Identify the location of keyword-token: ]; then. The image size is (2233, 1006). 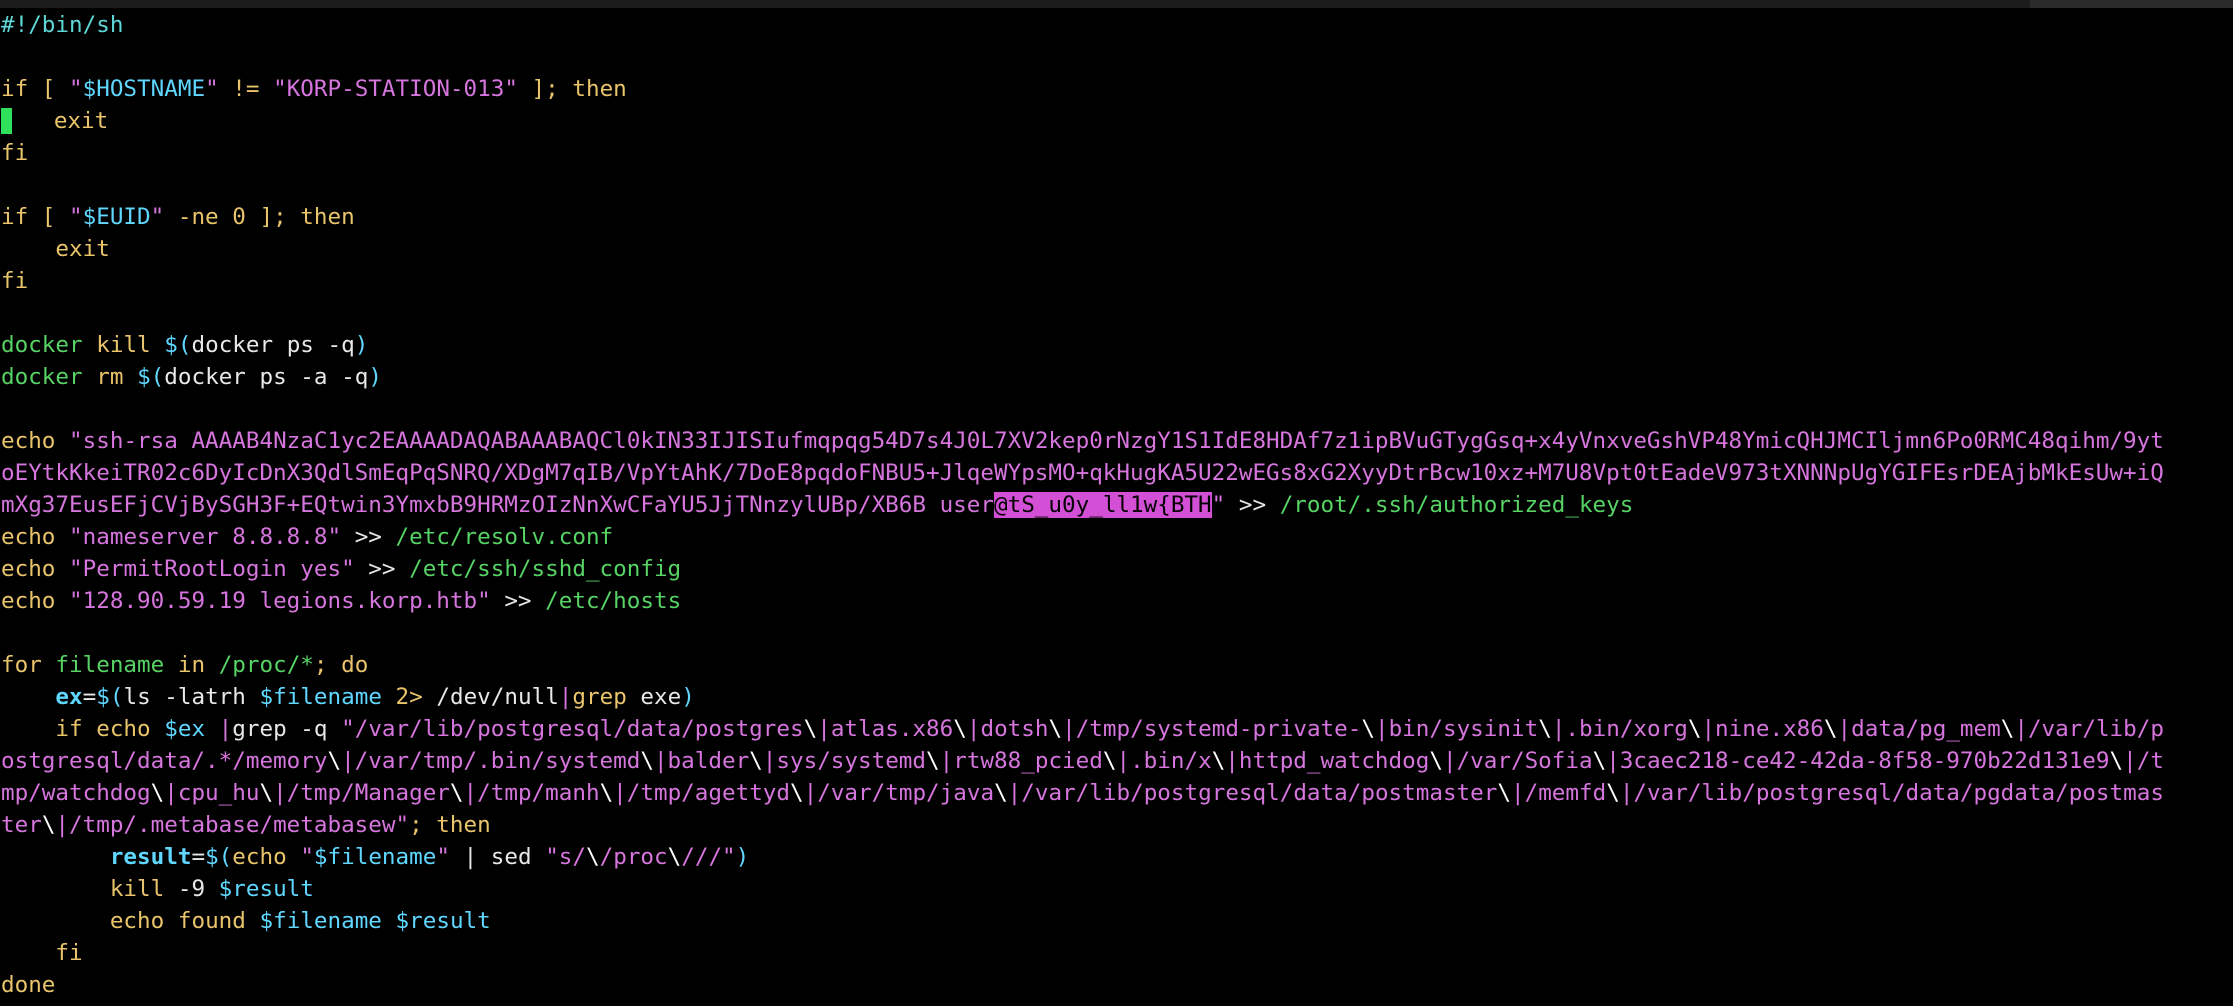
(572, 89).